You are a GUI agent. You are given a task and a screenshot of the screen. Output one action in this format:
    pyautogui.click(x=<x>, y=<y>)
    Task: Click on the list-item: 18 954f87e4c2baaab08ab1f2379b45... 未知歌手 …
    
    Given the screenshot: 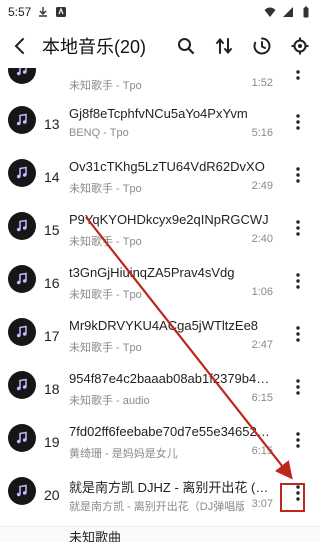 What is the action you would take?
    pyautogui.click(x=160, y=391)
    